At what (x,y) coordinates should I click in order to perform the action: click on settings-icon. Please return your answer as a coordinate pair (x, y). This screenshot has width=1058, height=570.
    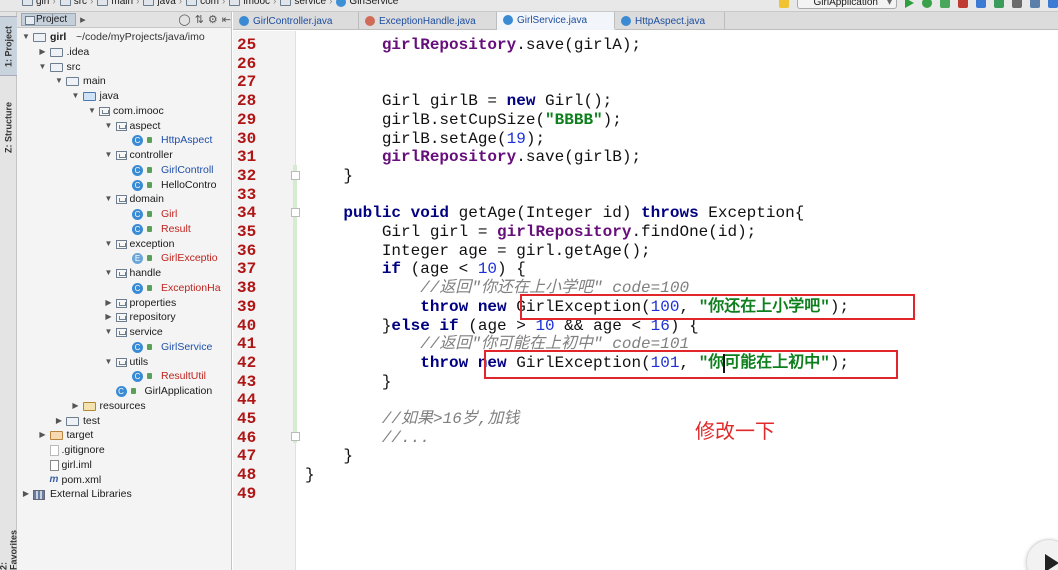
    Looking at the image, I should click on (1017, 4).